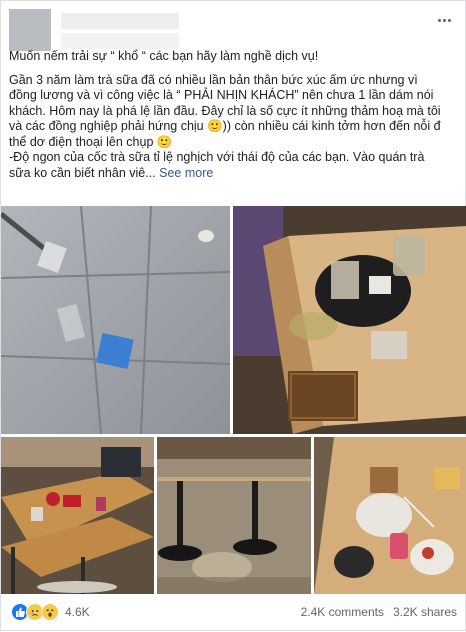 Image resolution: width=466 pixels, height=632 pixels. I want to click on photo-cafe-tables, so click(77, 515).